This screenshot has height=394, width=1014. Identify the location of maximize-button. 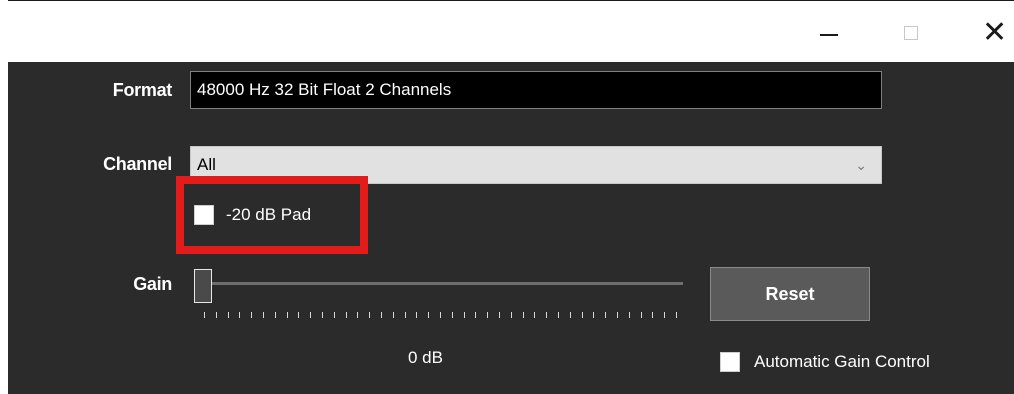
(912, 34).